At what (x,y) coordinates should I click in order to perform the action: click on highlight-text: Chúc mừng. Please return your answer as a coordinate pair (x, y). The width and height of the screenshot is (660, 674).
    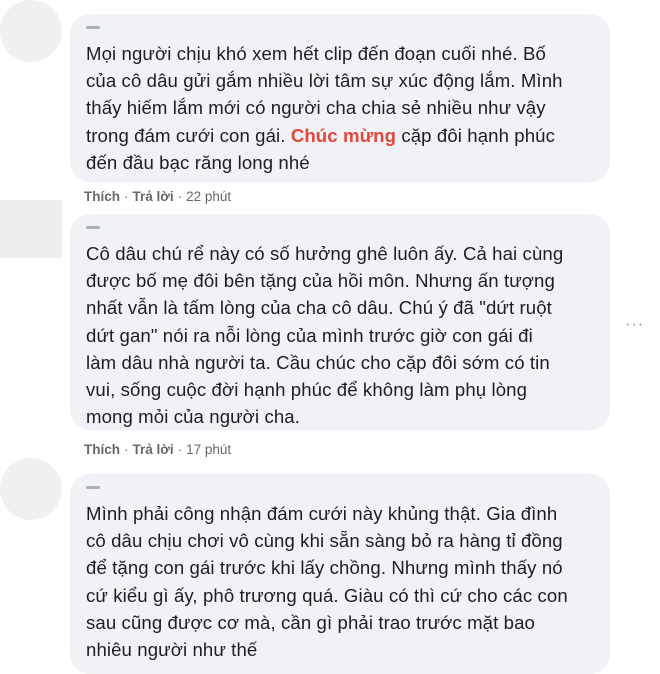
    Looking at the image, I should click on (343, 135).